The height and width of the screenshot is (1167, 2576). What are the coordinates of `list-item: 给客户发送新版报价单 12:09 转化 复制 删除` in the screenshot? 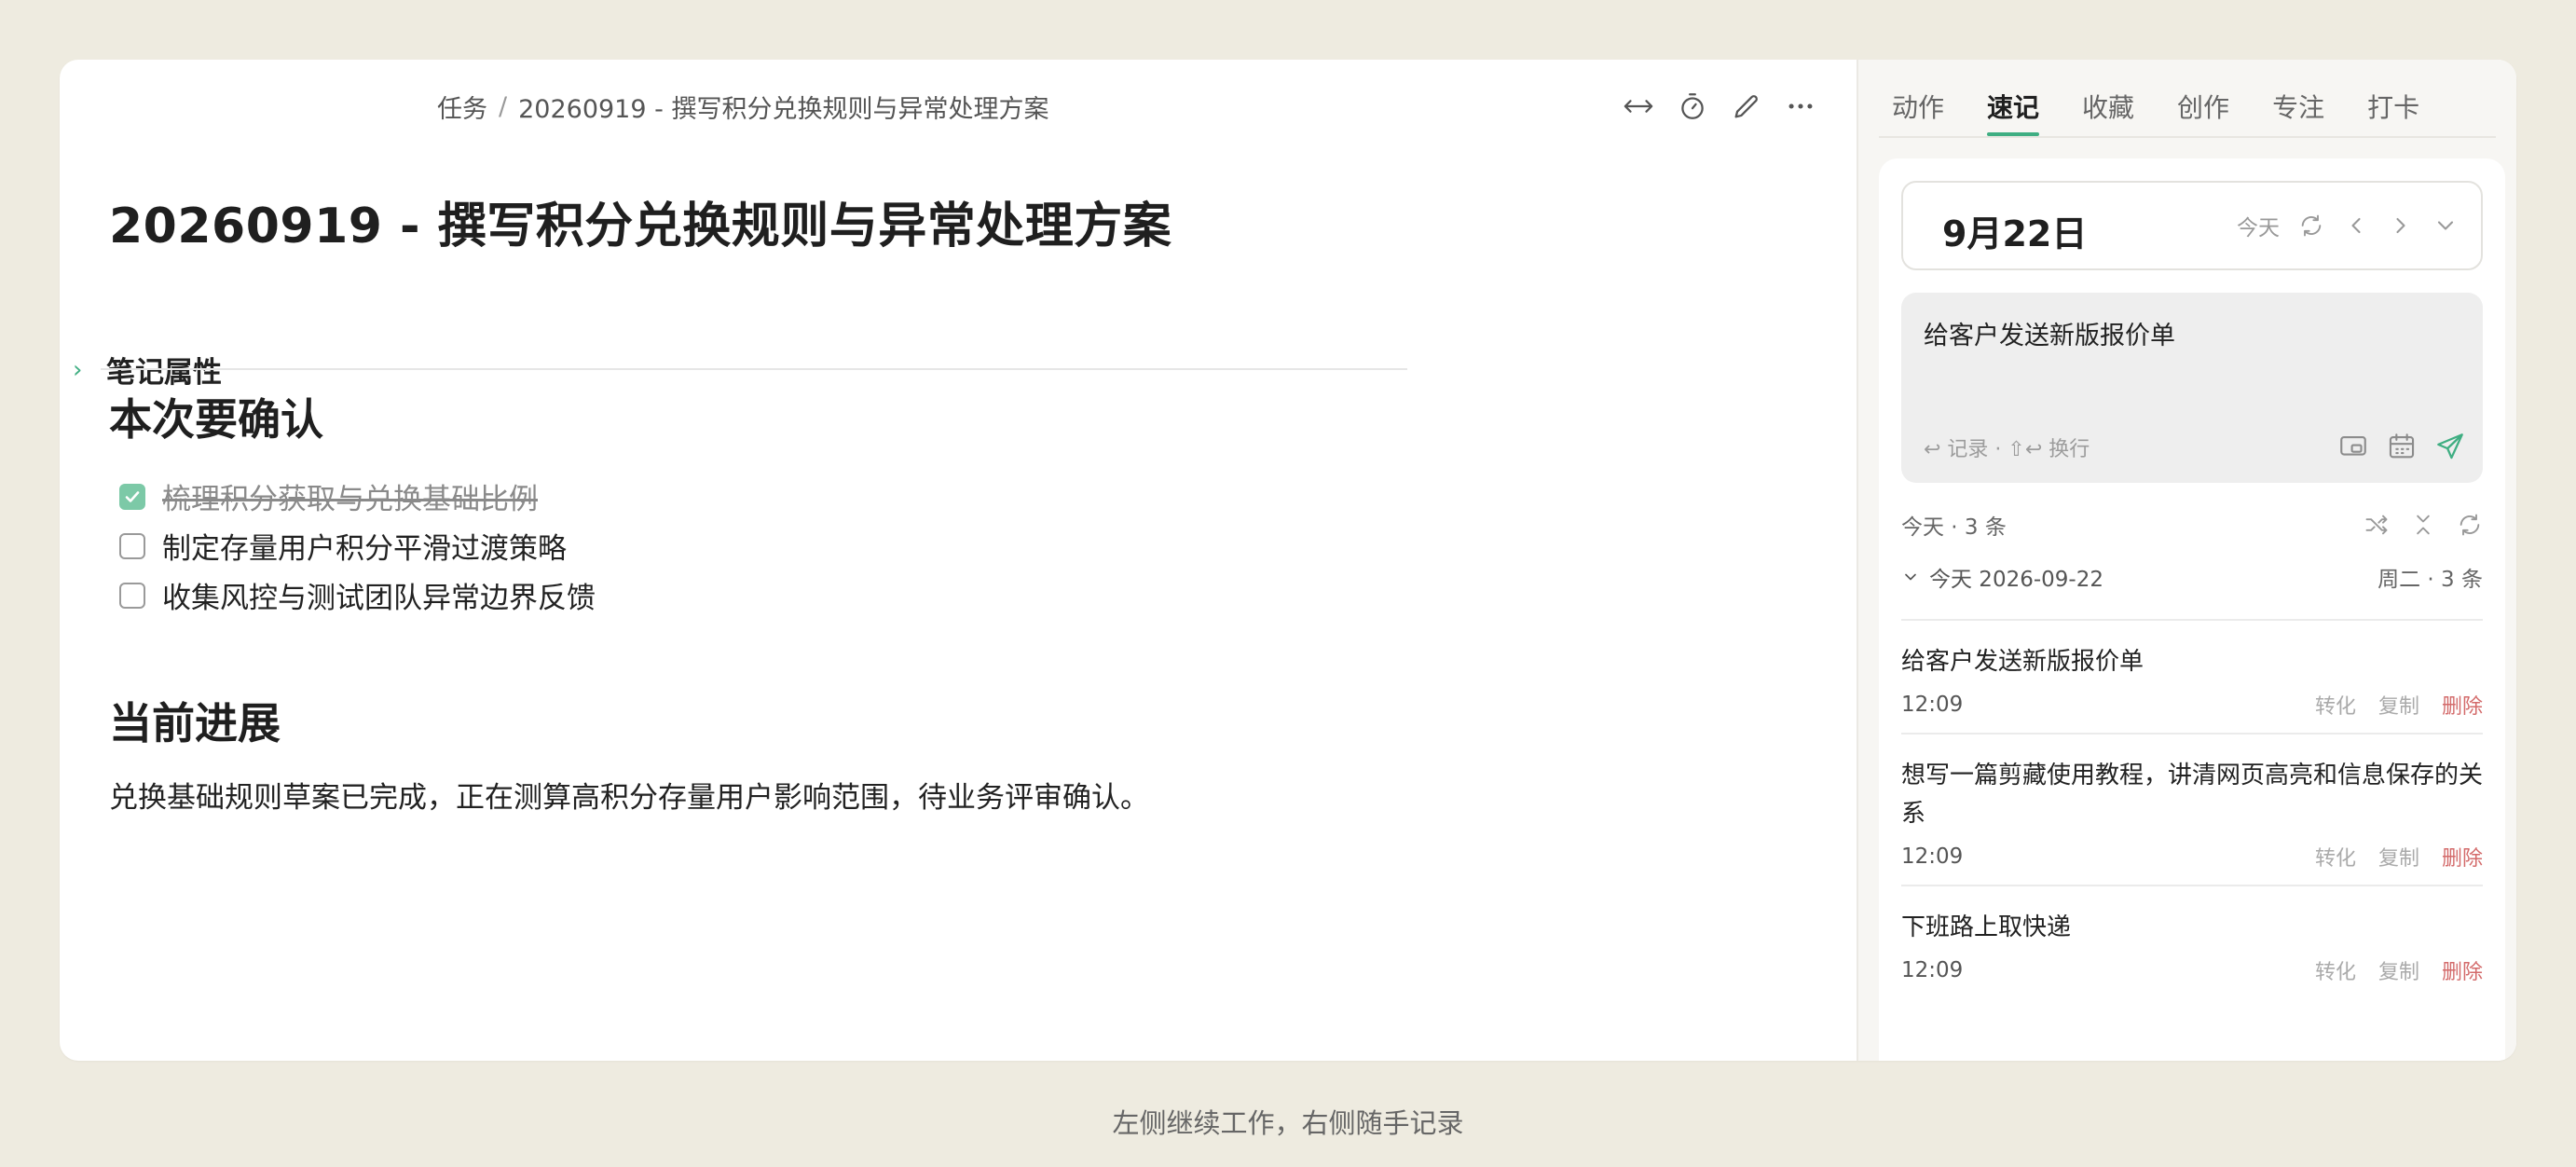 It's located at (2192, 676).